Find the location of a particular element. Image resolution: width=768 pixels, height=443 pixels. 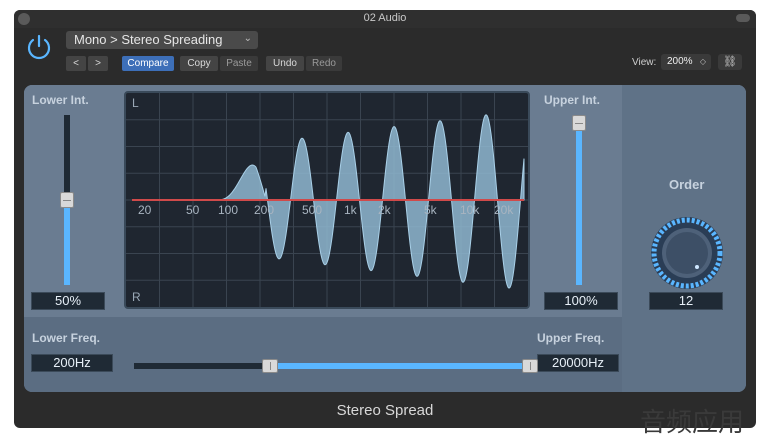

order-knob is located at coordinates (687, 253).